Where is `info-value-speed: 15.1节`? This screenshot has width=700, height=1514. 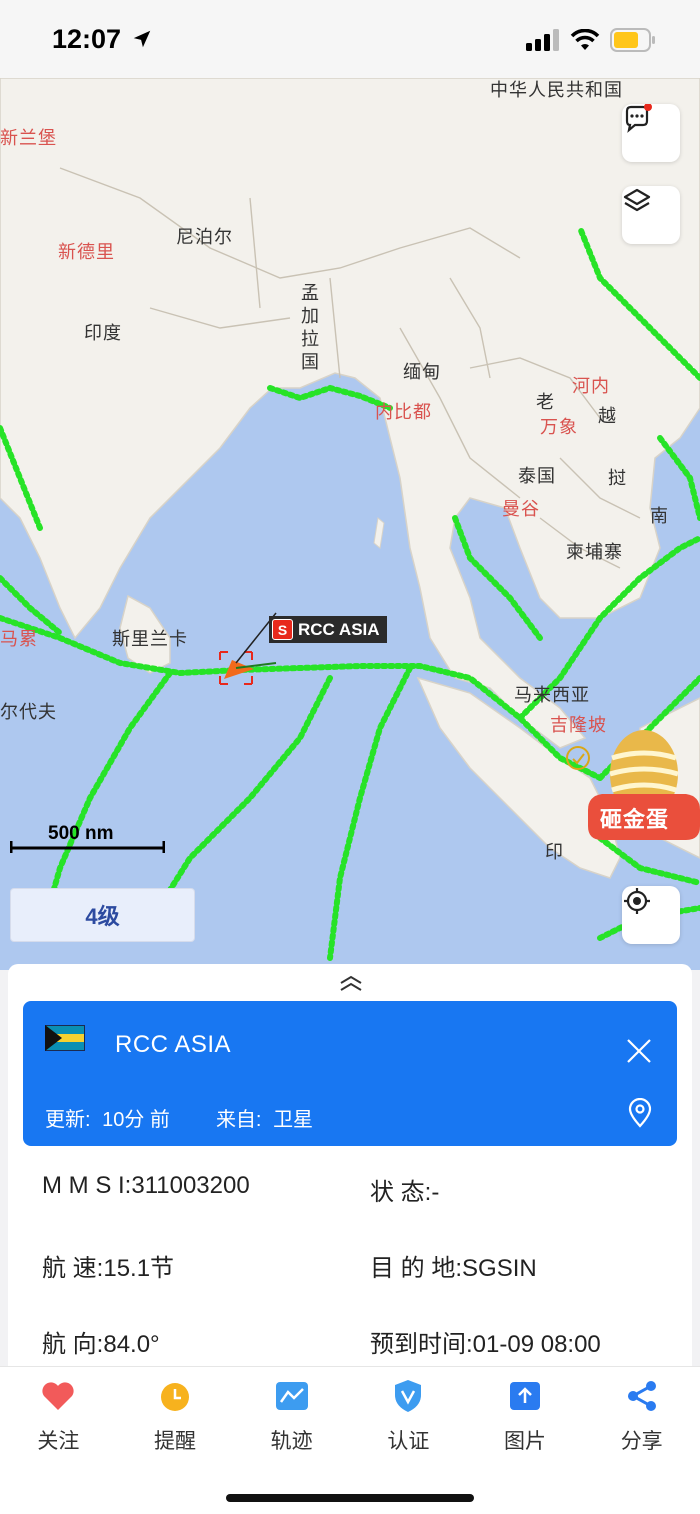 info-value-speed: 15.1节 is located at coordinates (139, 1268).